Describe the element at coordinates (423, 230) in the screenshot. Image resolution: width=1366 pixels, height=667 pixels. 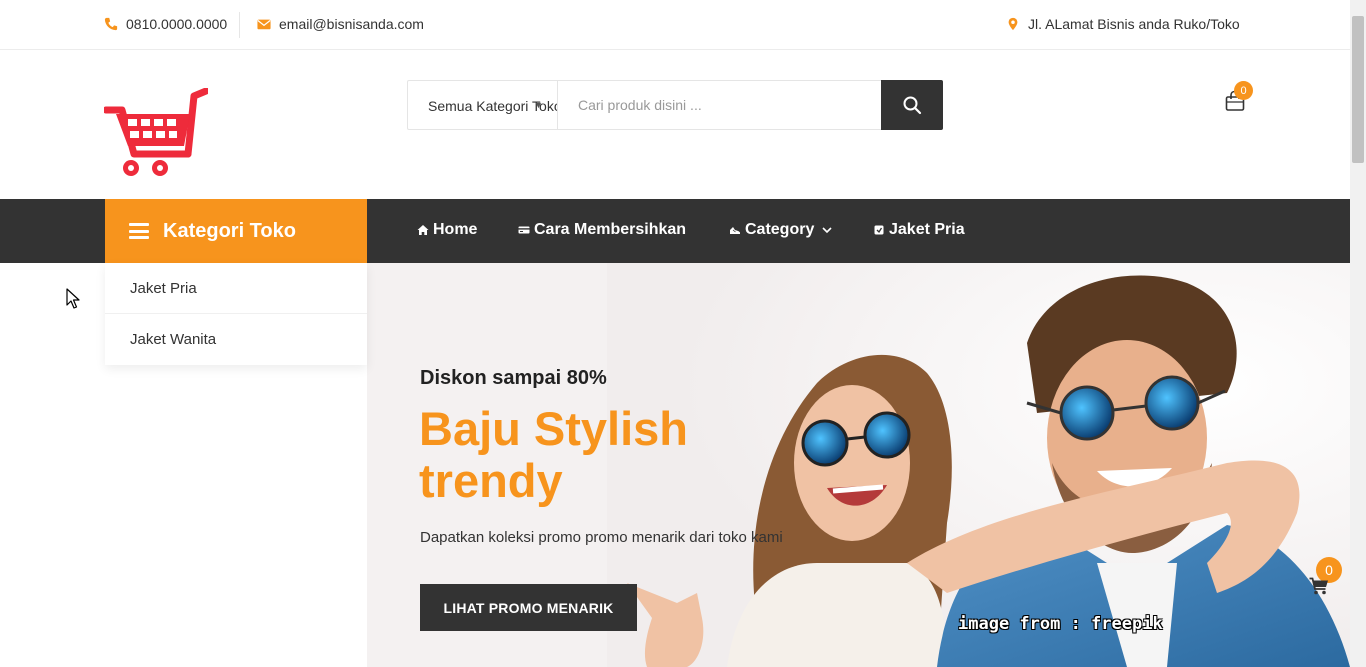
I see `home-icon` at that location.